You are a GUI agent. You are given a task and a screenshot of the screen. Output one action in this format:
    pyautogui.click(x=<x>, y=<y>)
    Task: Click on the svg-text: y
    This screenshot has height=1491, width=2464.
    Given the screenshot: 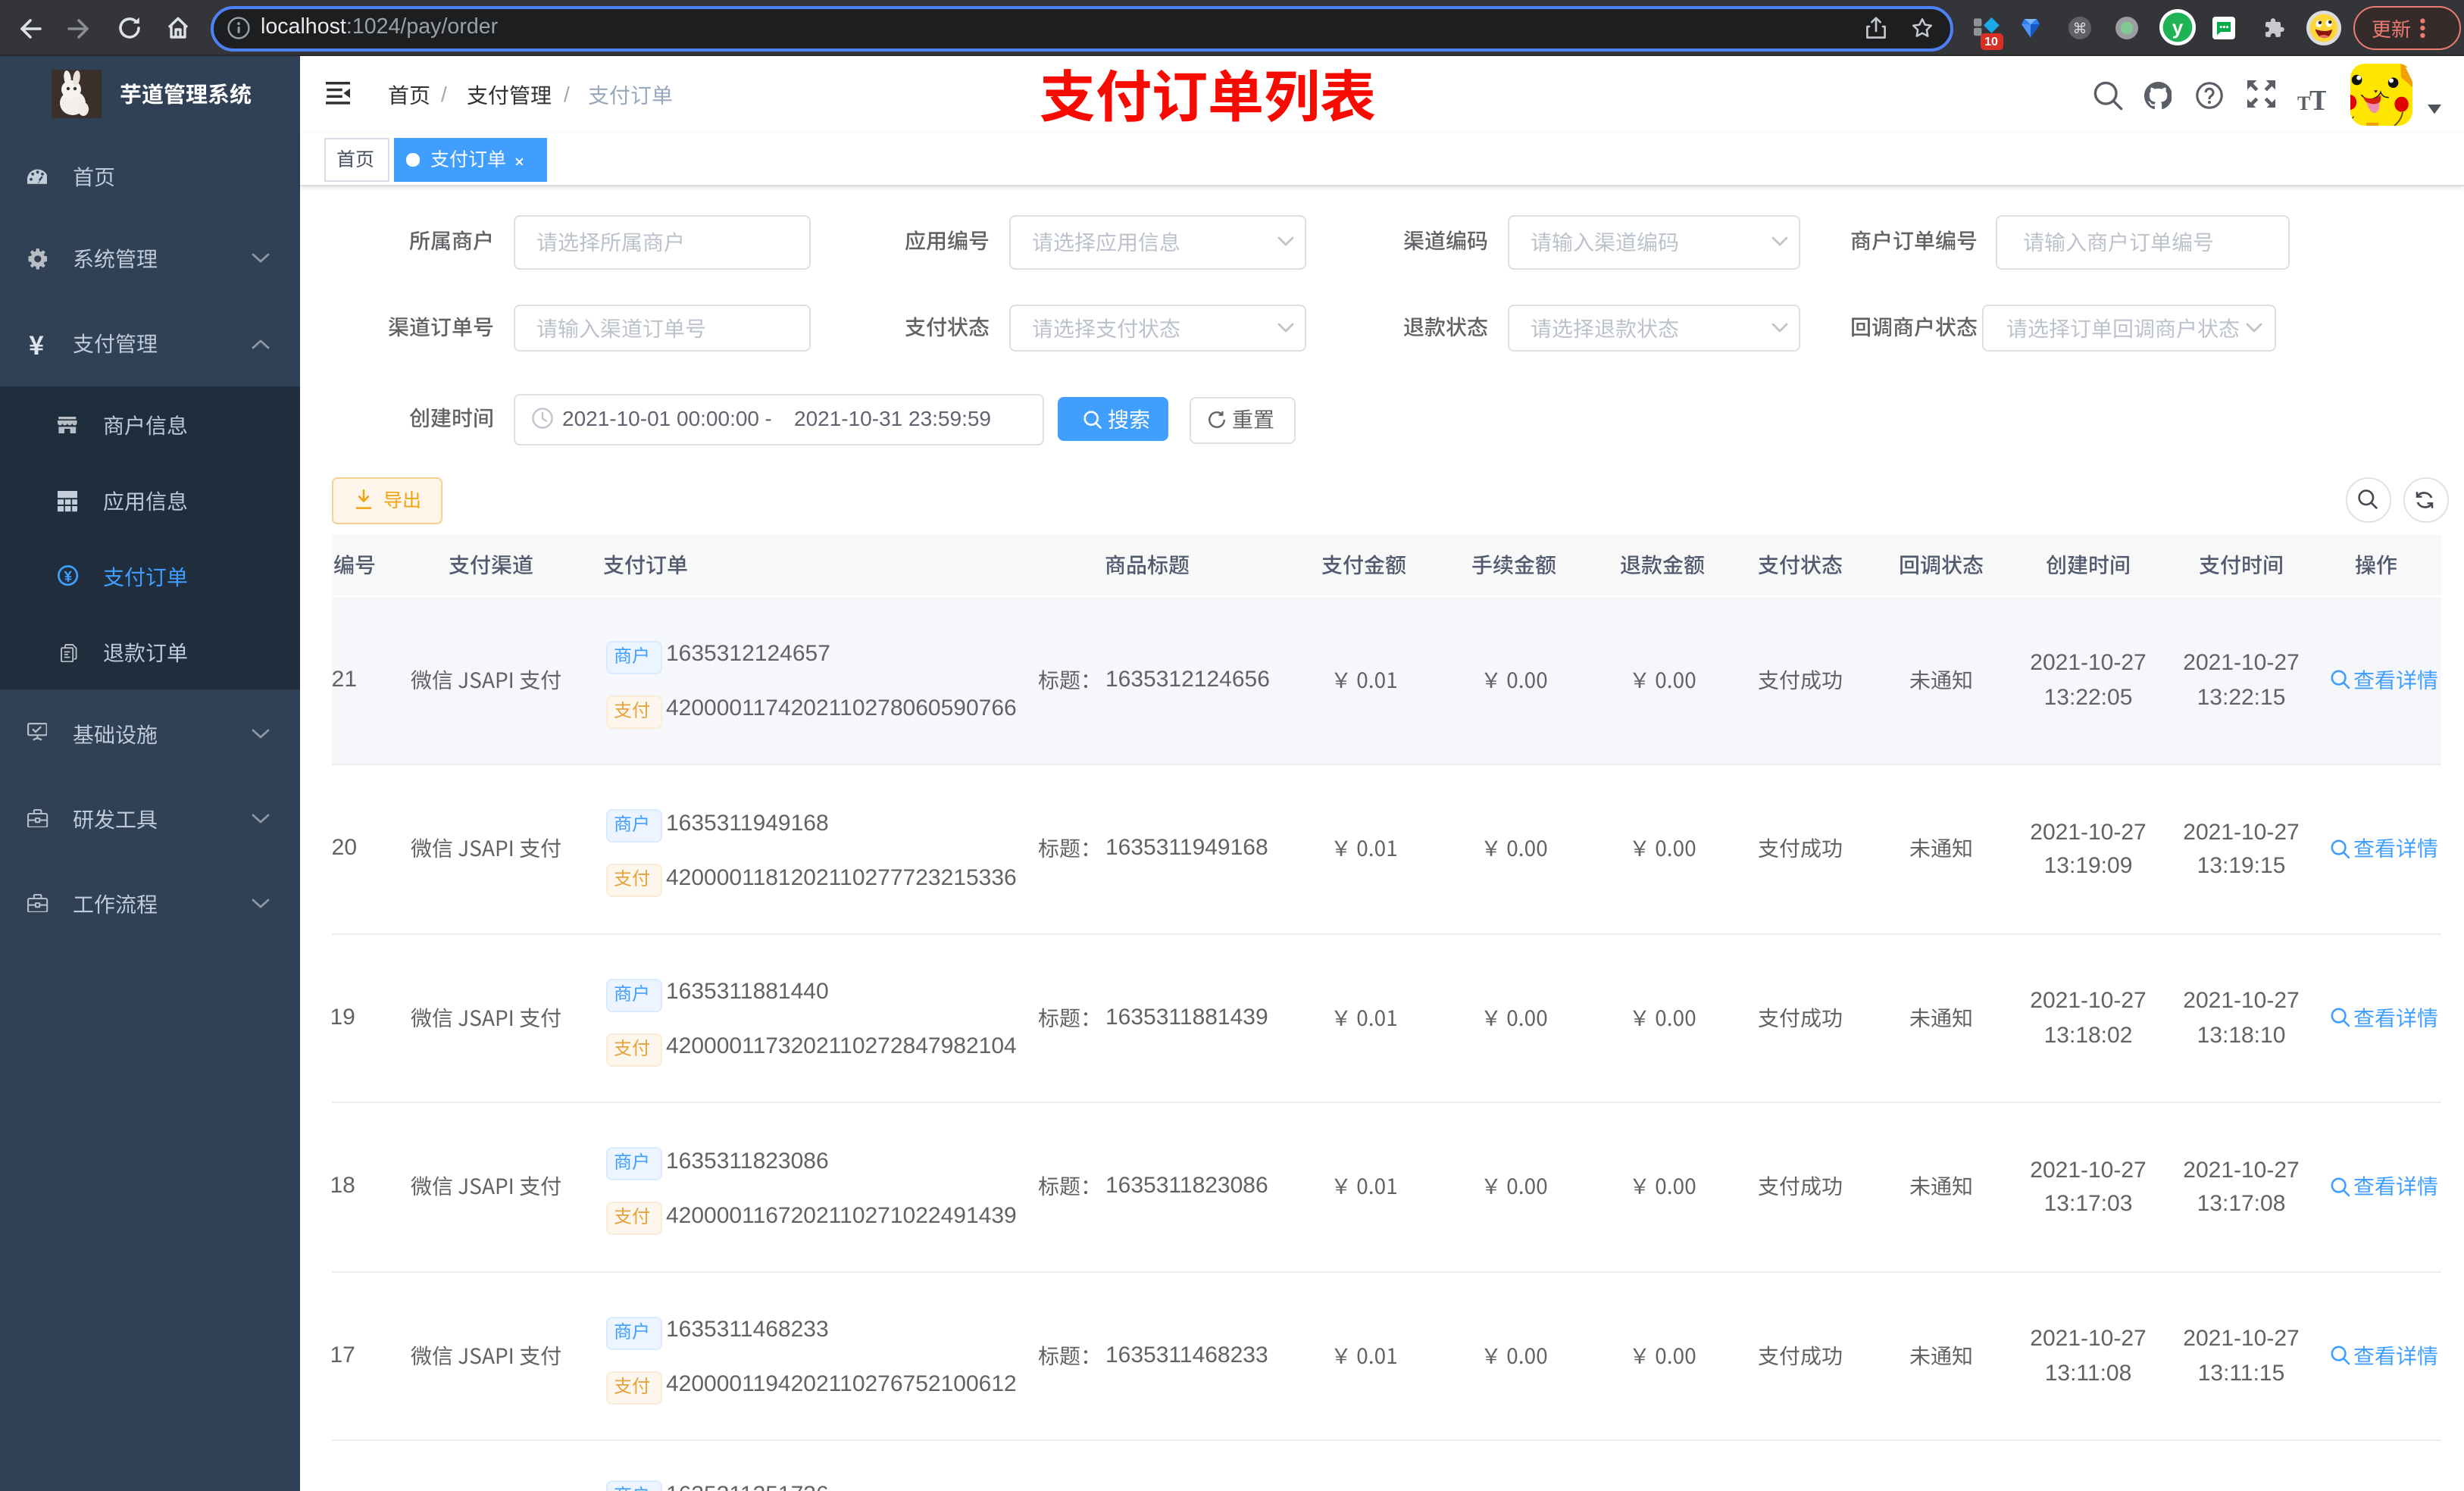 What is the action you would take?
    pyautogui.click(x=2177, y=27)
    